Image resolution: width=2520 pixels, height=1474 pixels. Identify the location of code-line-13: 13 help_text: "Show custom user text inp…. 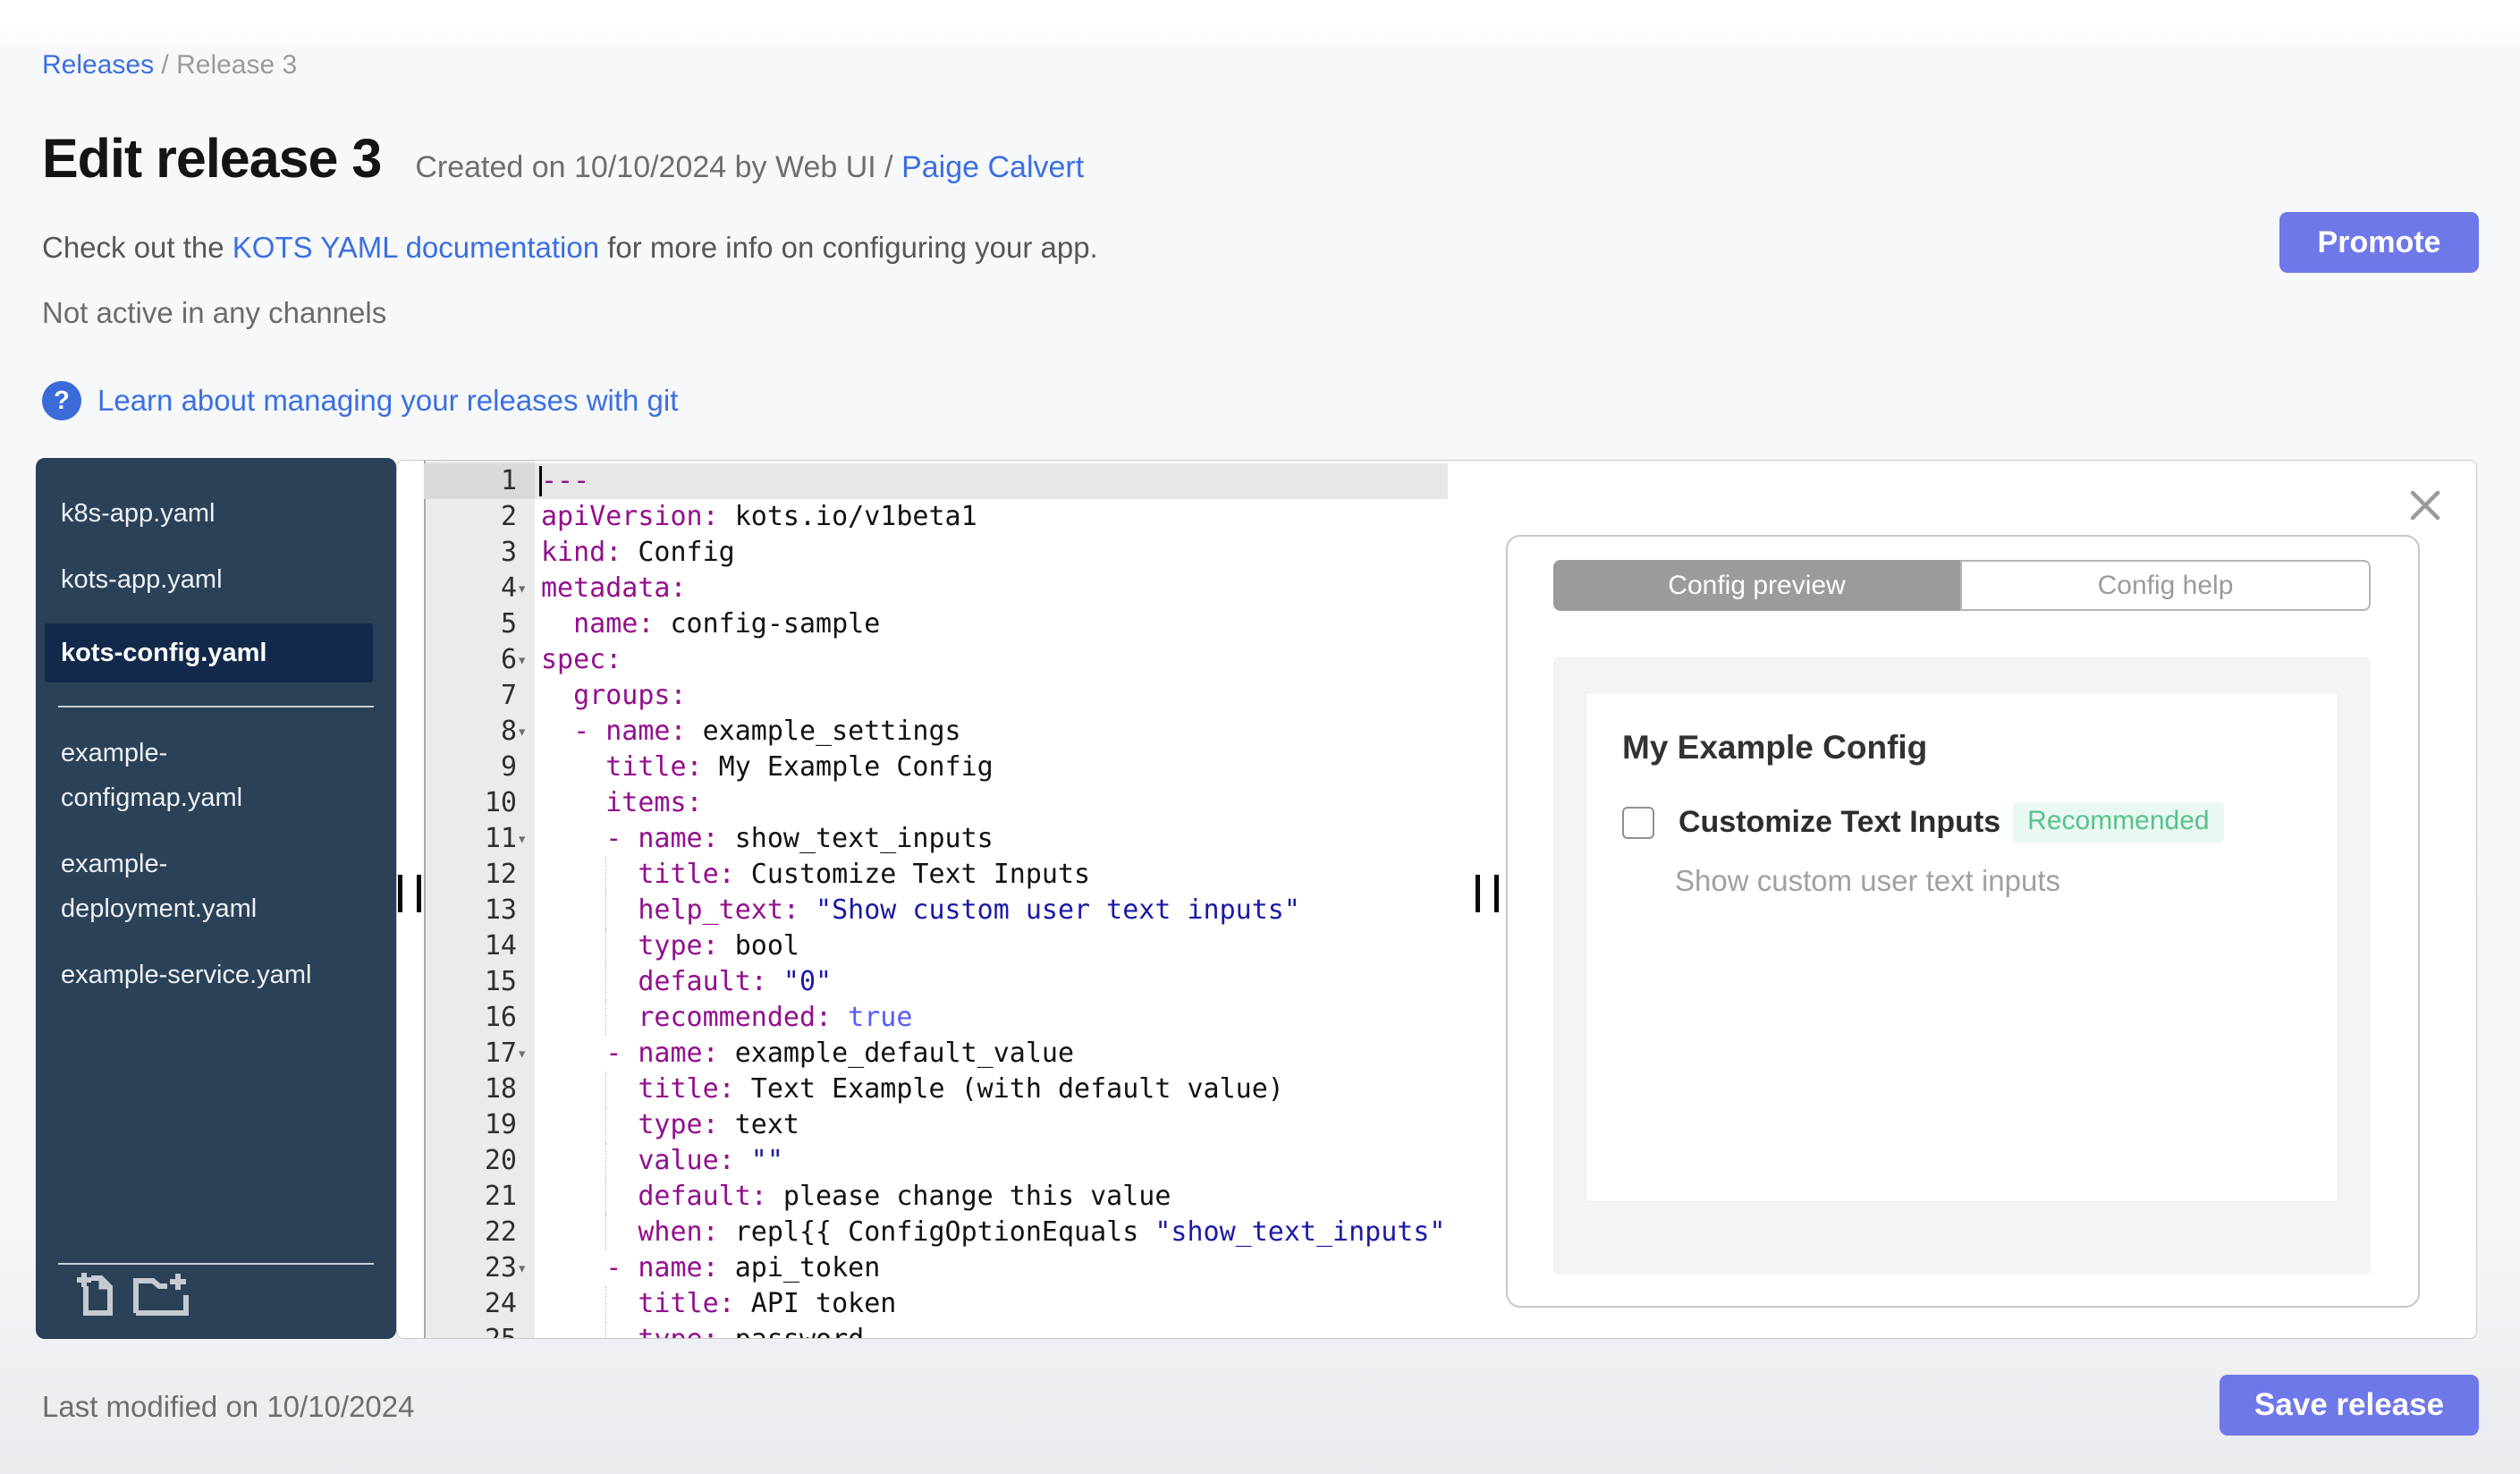
(936, 910).